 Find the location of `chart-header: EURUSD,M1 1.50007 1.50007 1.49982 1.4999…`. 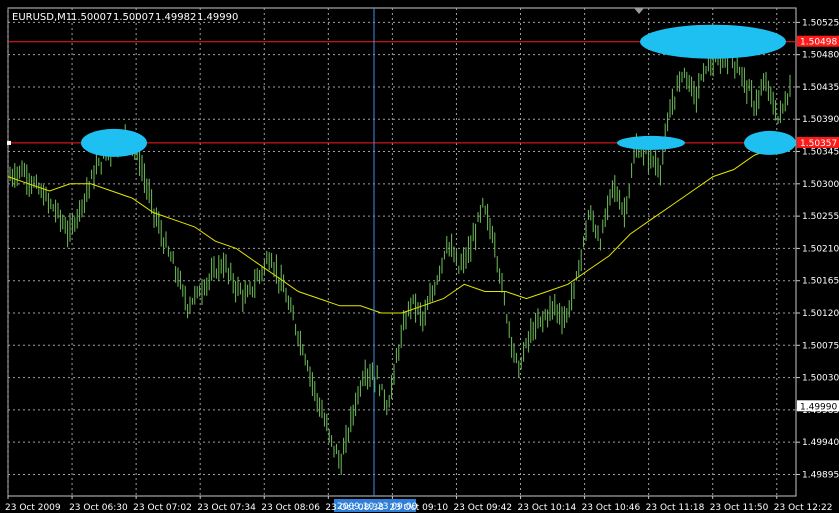

chart-header: EURUSD,M1 1.50007 1.50007 1.49982 1.4999… is located at coordinates (125, 17).